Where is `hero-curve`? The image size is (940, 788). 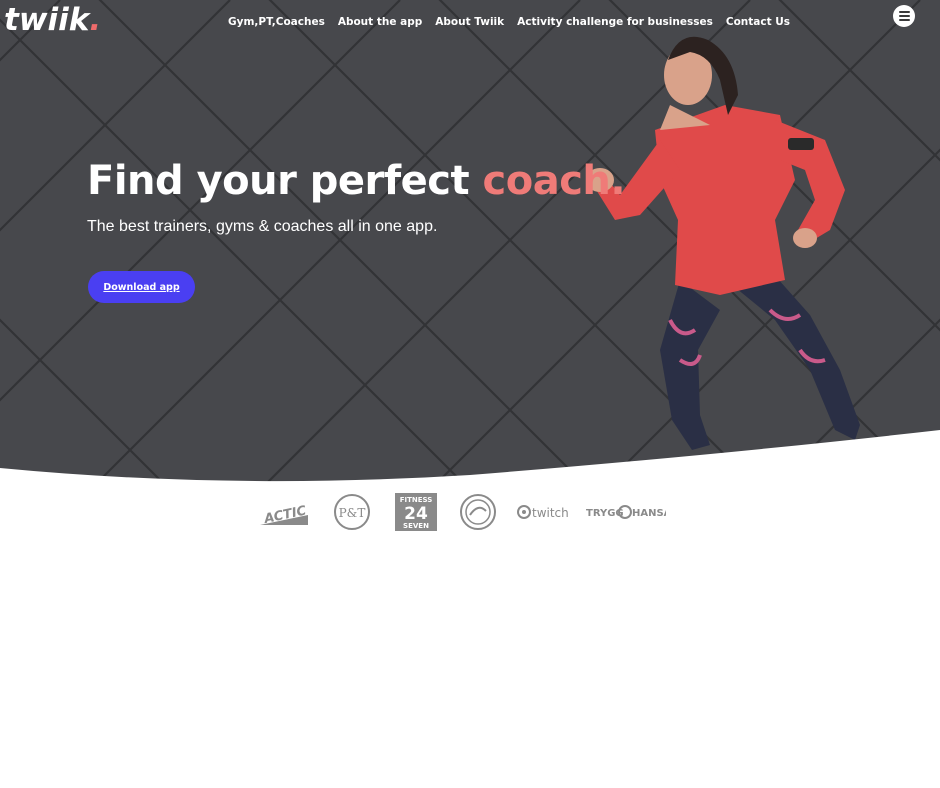
hero-curve is located at coordinates (470, 460).